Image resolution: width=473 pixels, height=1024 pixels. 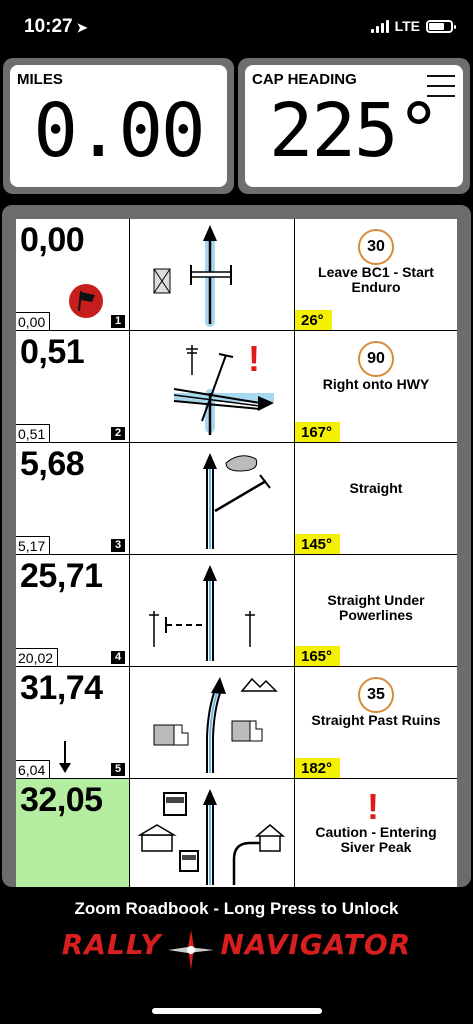 I want to click on battery-icon, so click(x=441, y=26).